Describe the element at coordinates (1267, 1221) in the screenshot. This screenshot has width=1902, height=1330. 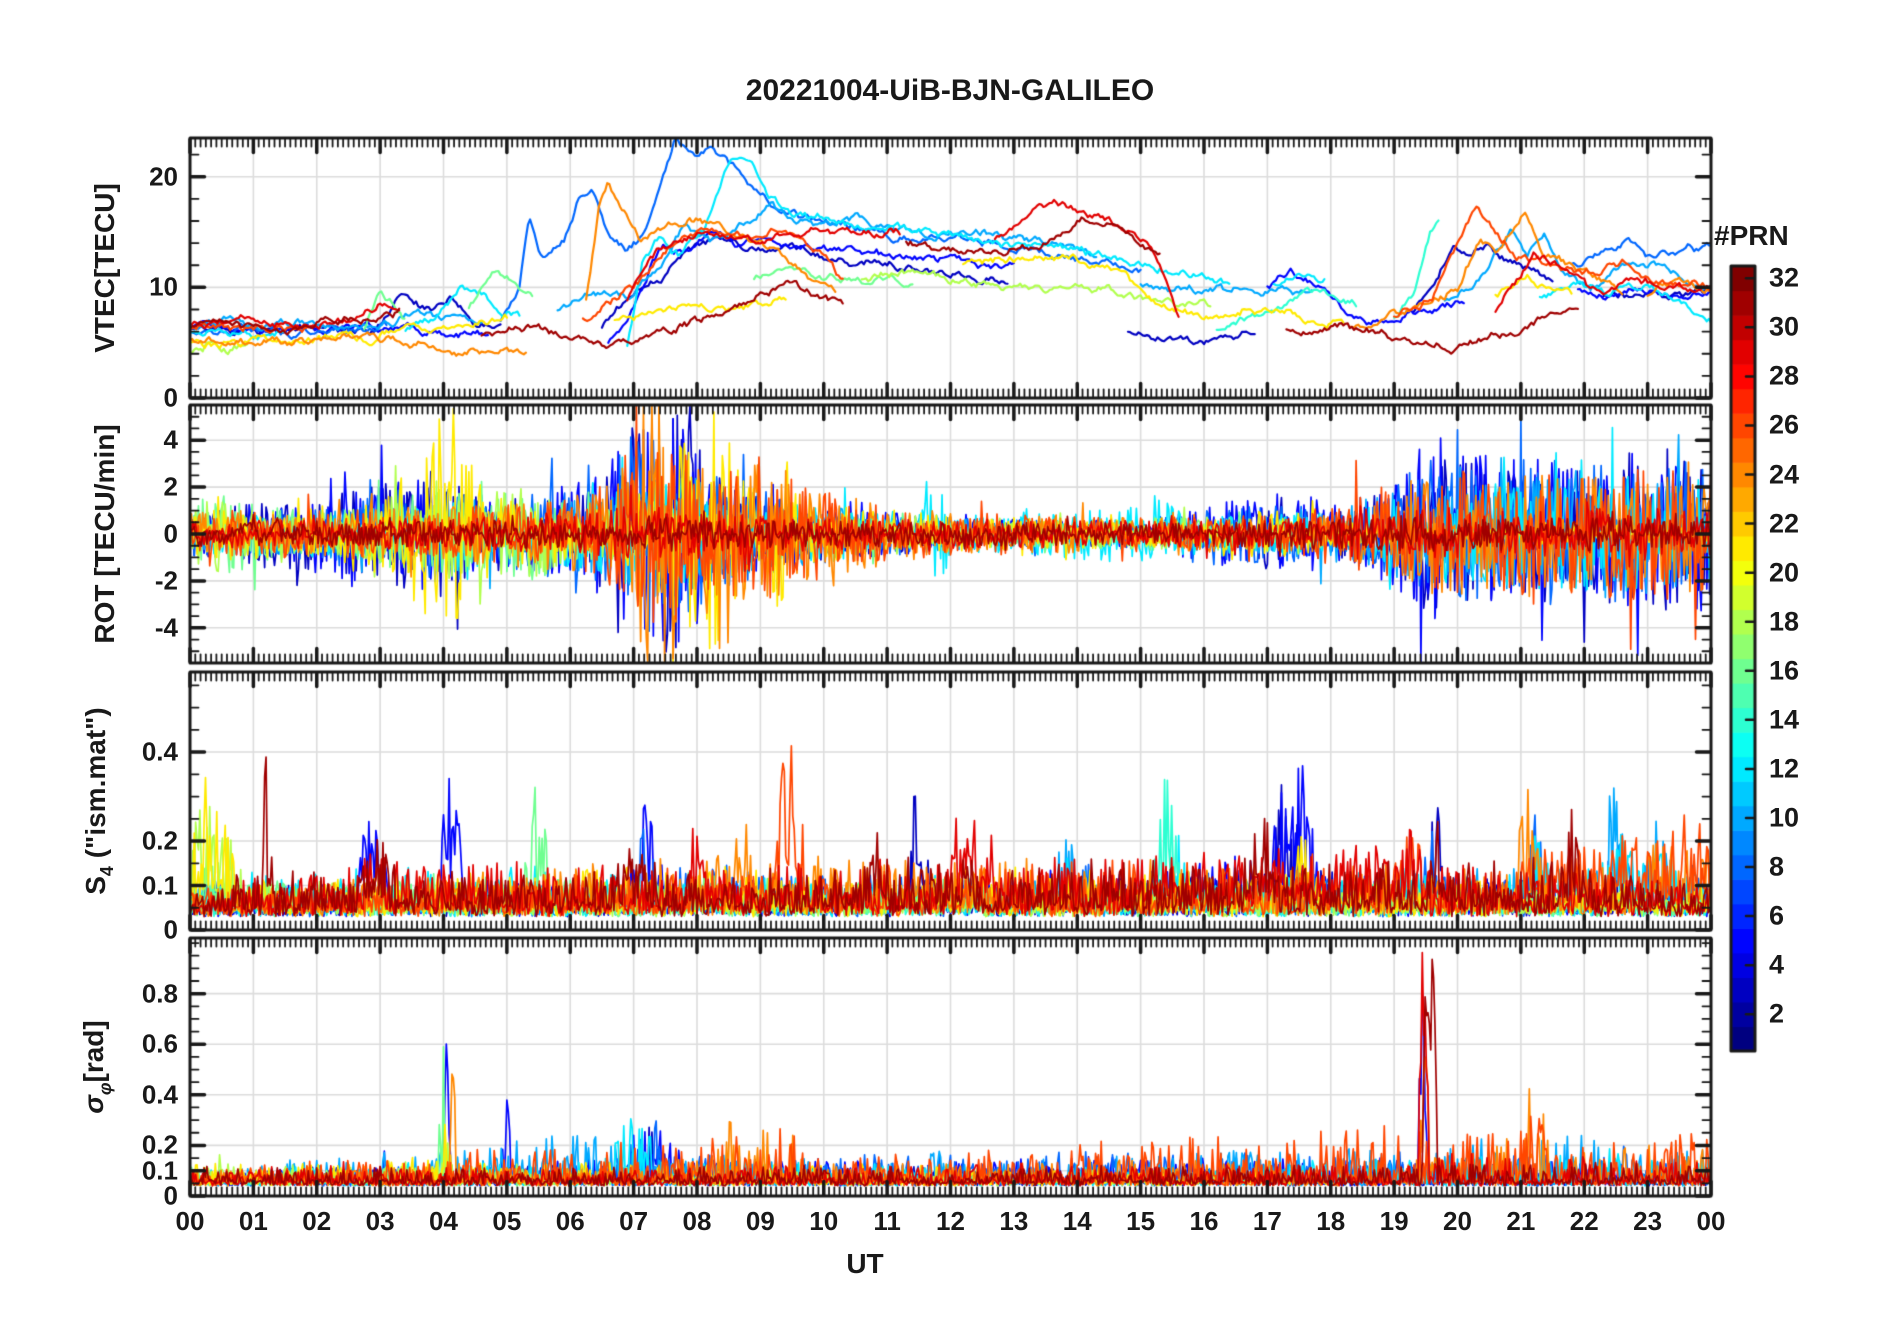
I see `x-tick-label: 17` at that location.